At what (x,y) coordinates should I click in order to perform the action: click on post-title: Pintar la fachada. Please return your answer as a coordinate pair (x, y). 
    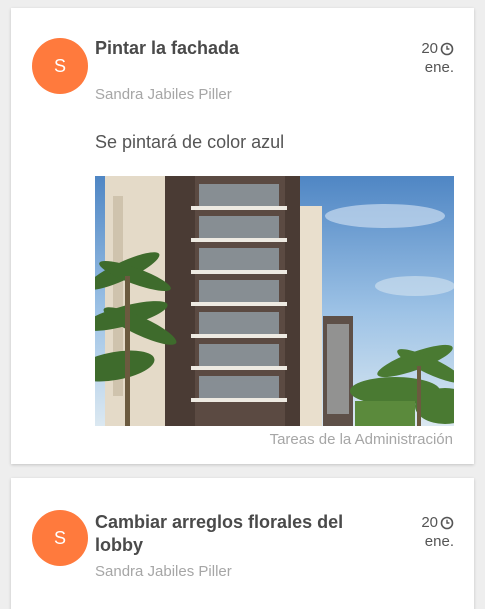
    Looking at the image, I should click on (240, 48).